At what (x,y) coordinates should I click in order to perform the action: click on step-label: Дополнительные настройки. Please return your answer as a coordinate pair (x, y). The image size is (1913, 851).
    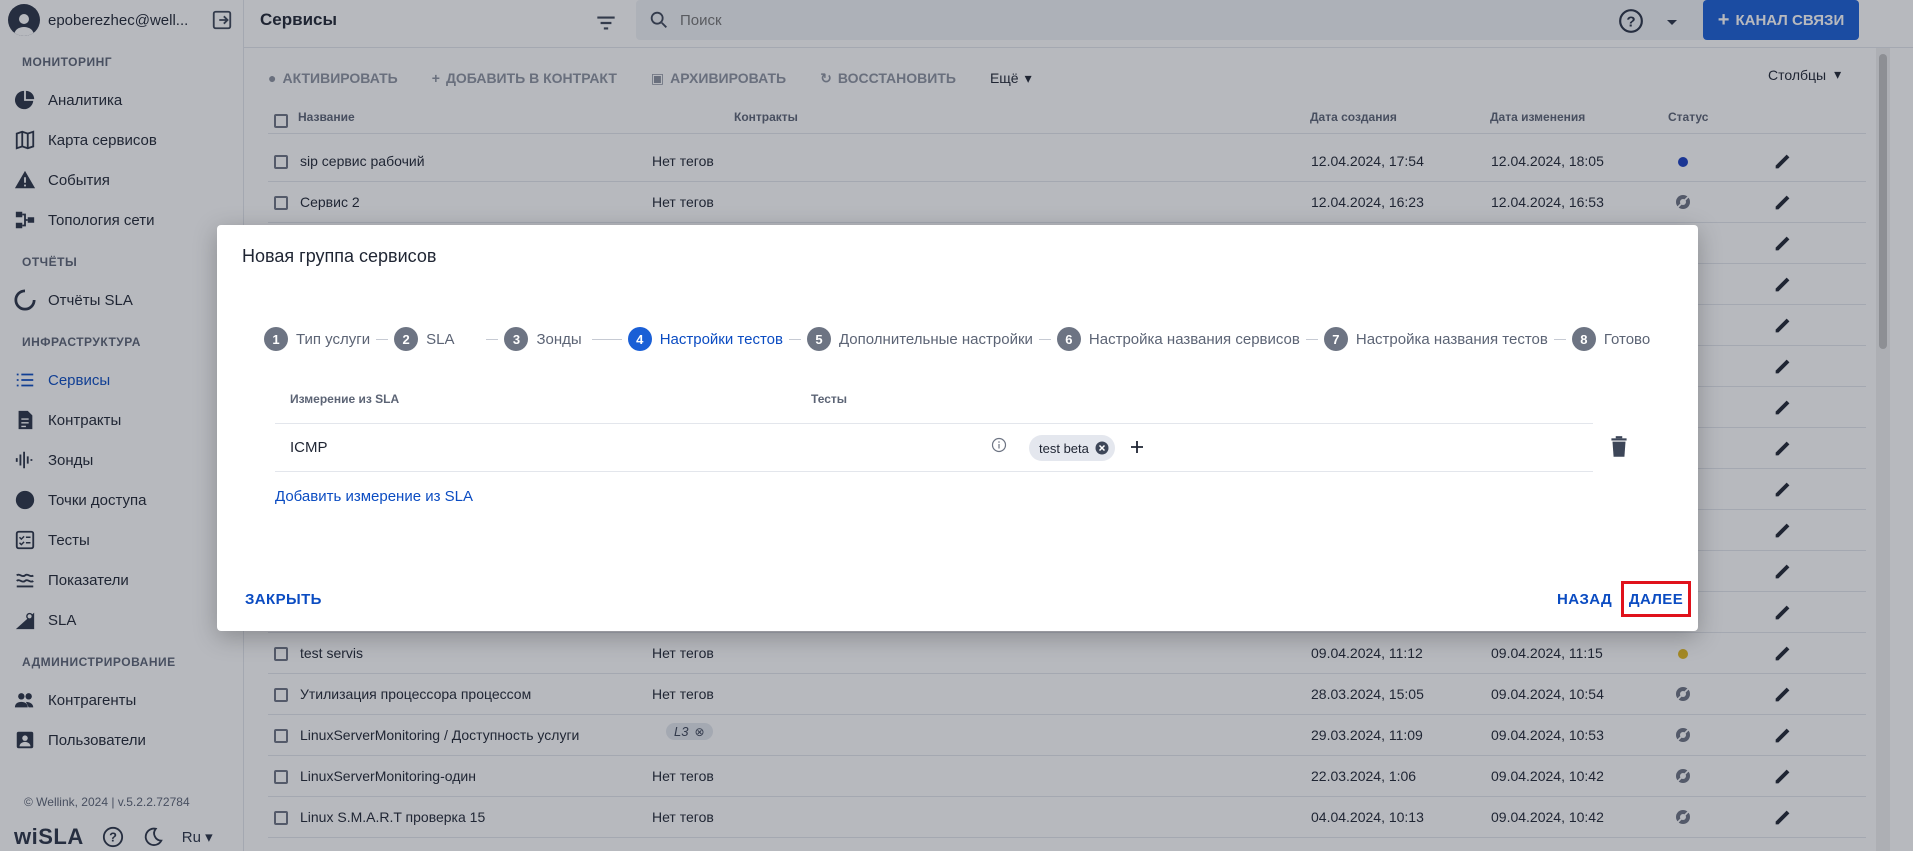
    Looking at the image, I should click on (935, 339).